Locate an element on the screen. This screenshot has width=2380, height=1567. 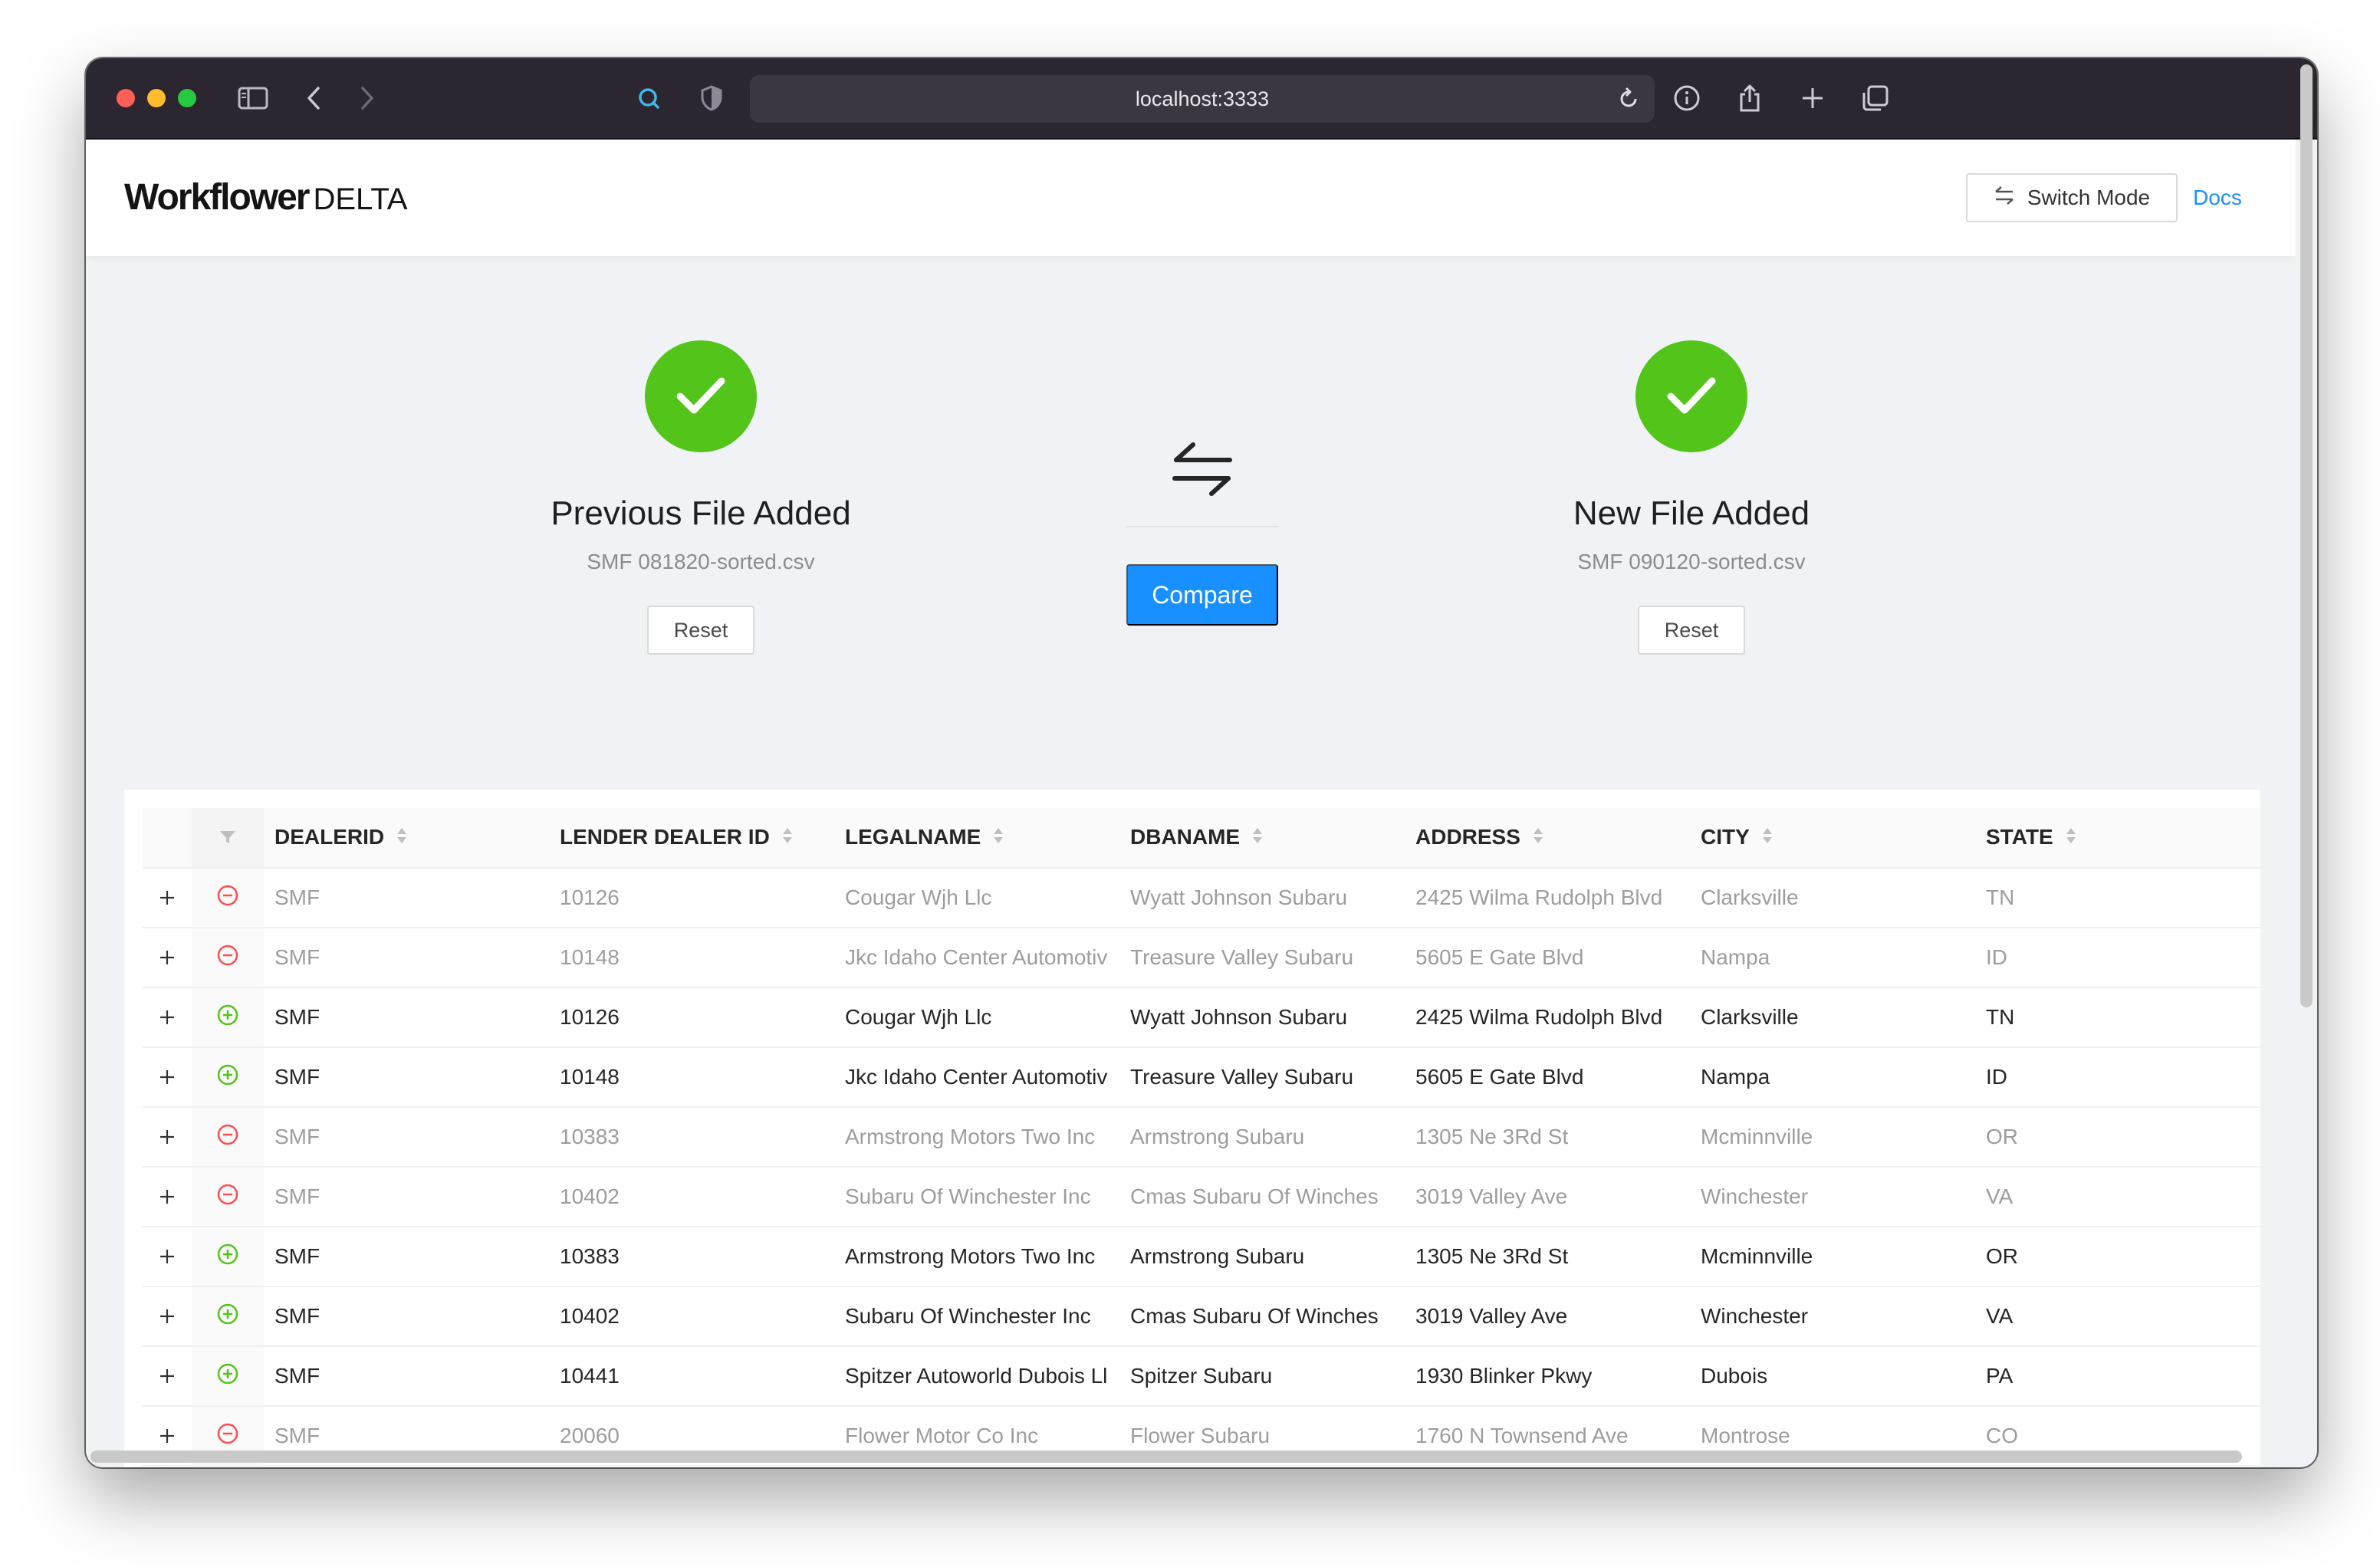
cell-city: Mcminnville is located at coordinates (1832, 1137).